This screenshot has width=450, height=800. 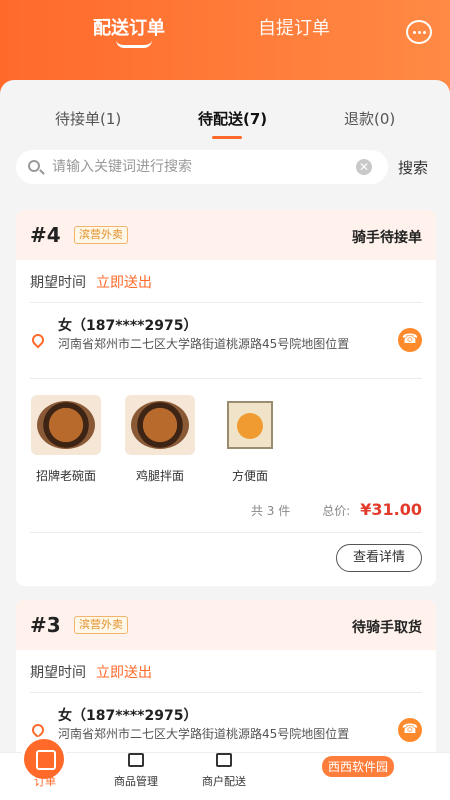 What do you see at coordinates (129, 27) in the screenshot?
I see `tab-delivery-orders: 配送订单` at bounding box center [129, 27].